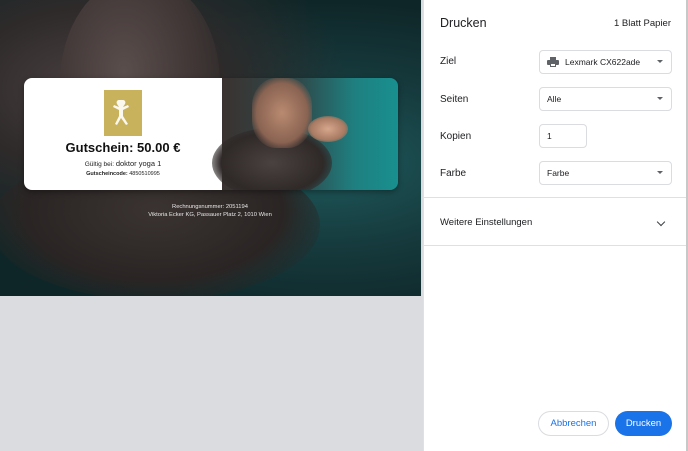  What do you see at coordinates (554, 99) in the screenshot?
I see `pages-value: Alle` at bounding box center [554, 99].